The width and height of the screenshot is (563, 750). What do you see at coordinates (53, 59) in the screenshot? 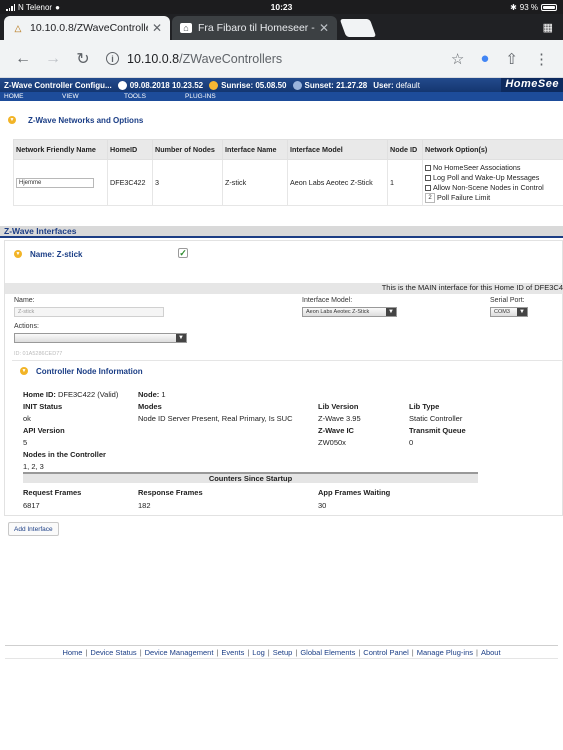
I see `forward-arrow-icon: →` at bounding box center [53, 59].